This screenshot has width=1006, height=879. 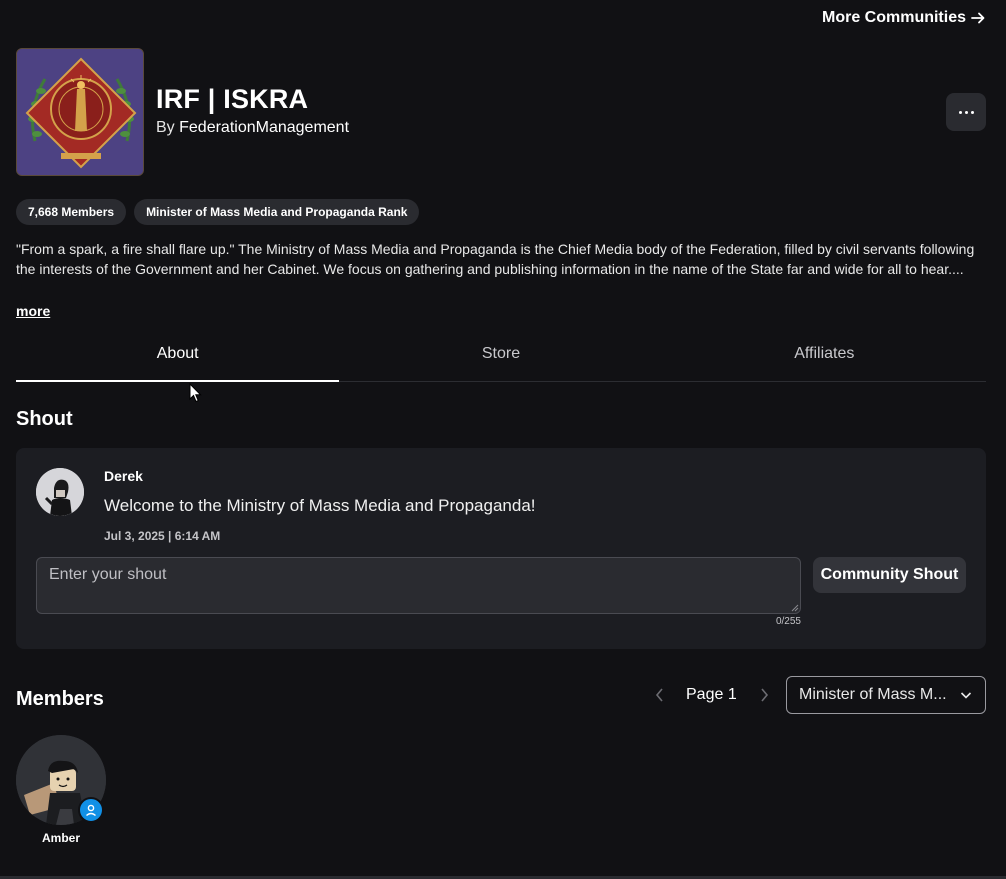 What do you see at coordinates (60, 838) in the screenshot?
I see `member-name: Amber` at bounding box center [60, 838].